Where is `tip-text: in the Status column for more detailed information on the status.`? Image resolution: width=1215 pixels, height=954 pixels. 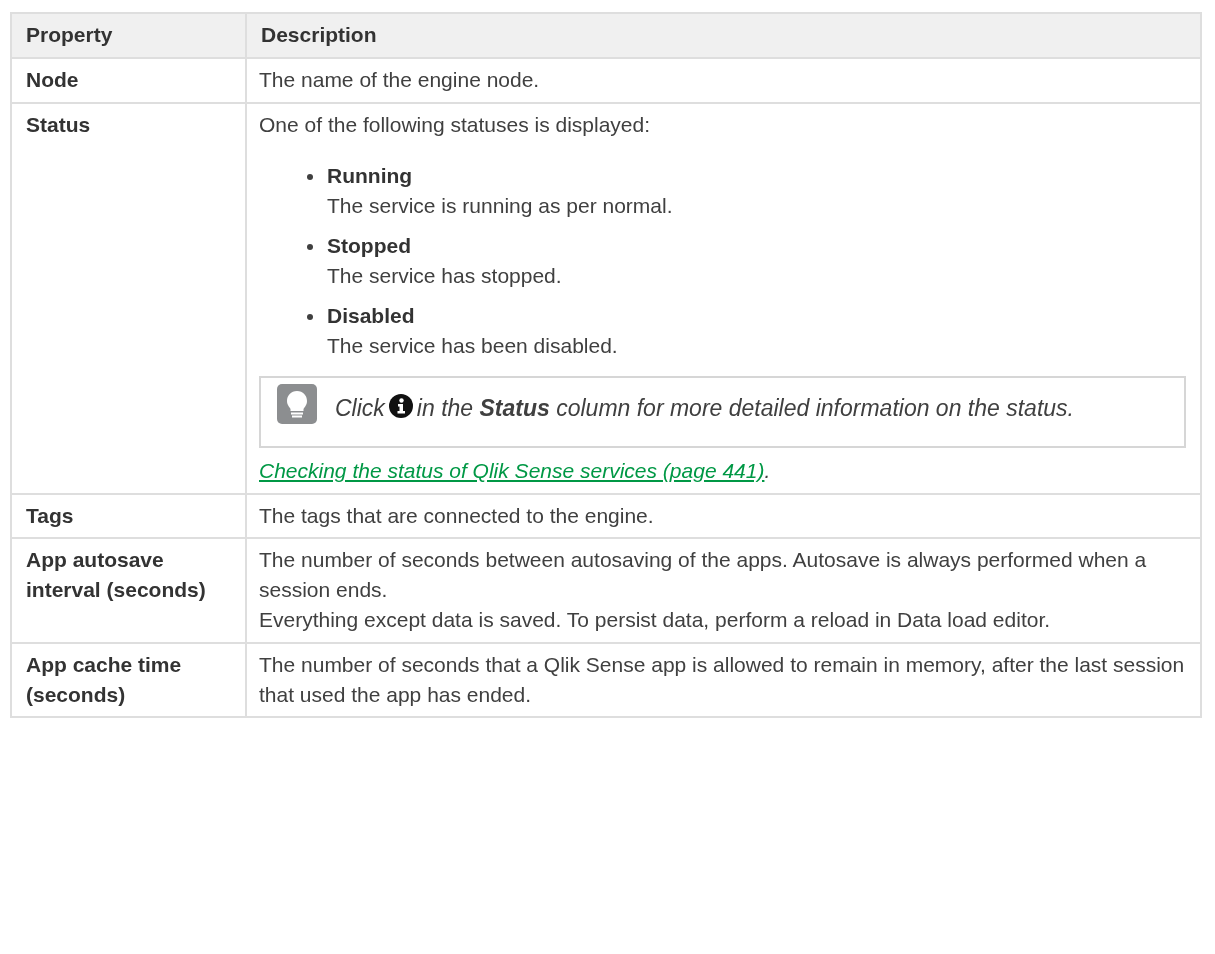 tip-text: in the Status column for more detailed information on the status. is located at coordinates (745, 408).